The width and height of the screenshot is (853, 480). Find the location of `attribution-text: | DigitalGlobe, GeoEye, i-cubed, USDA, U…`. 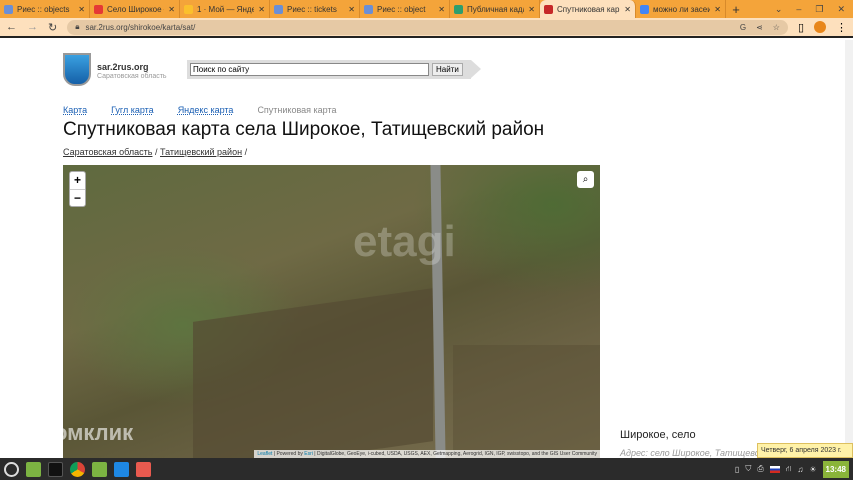

attribution-text: | DigitalGlobe, GeoEye, i-cubed, USDA, U… is located at coordinates (454, 454).